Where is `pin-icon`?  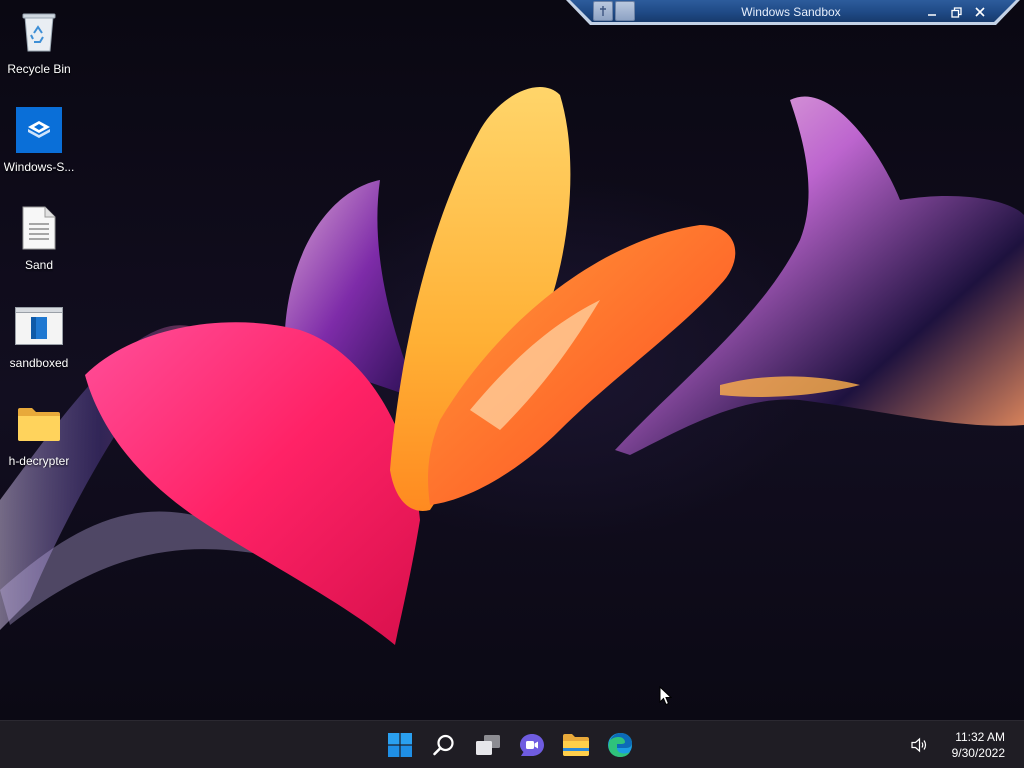 pin-icon is located at coordinates (603, 11).